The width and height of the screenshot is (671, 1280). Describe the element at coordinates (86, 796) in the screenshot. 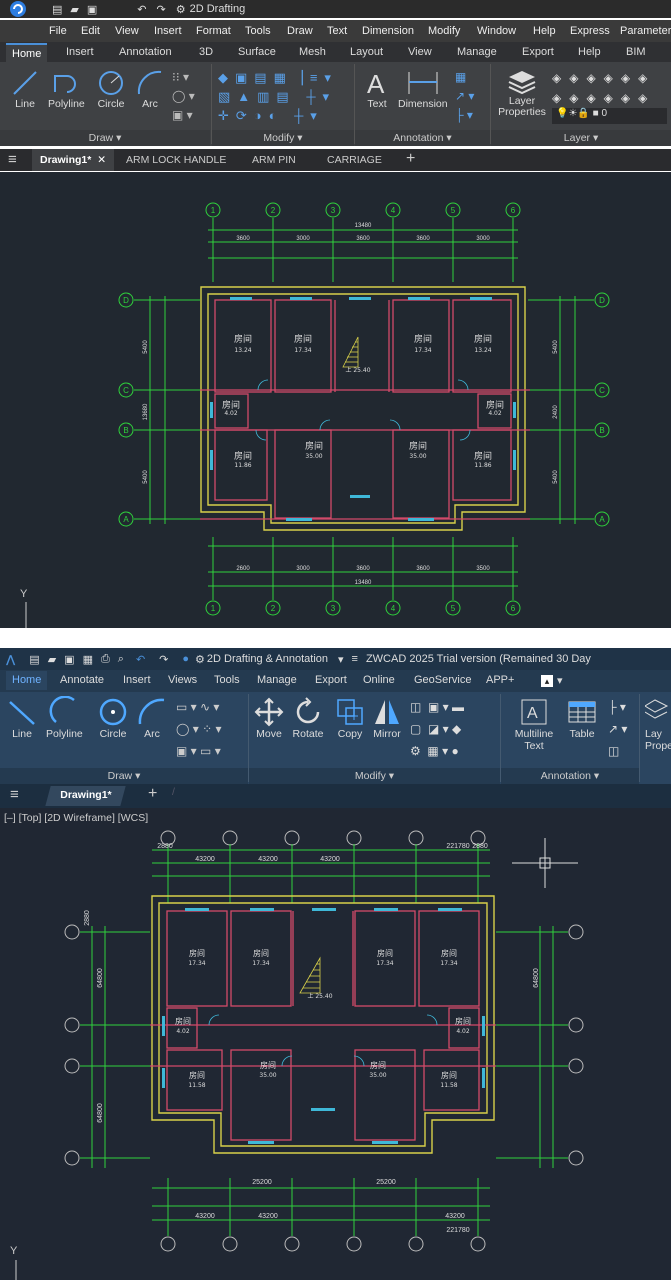

I see `doc-tab-drawing1: Drawing1*` at that location.